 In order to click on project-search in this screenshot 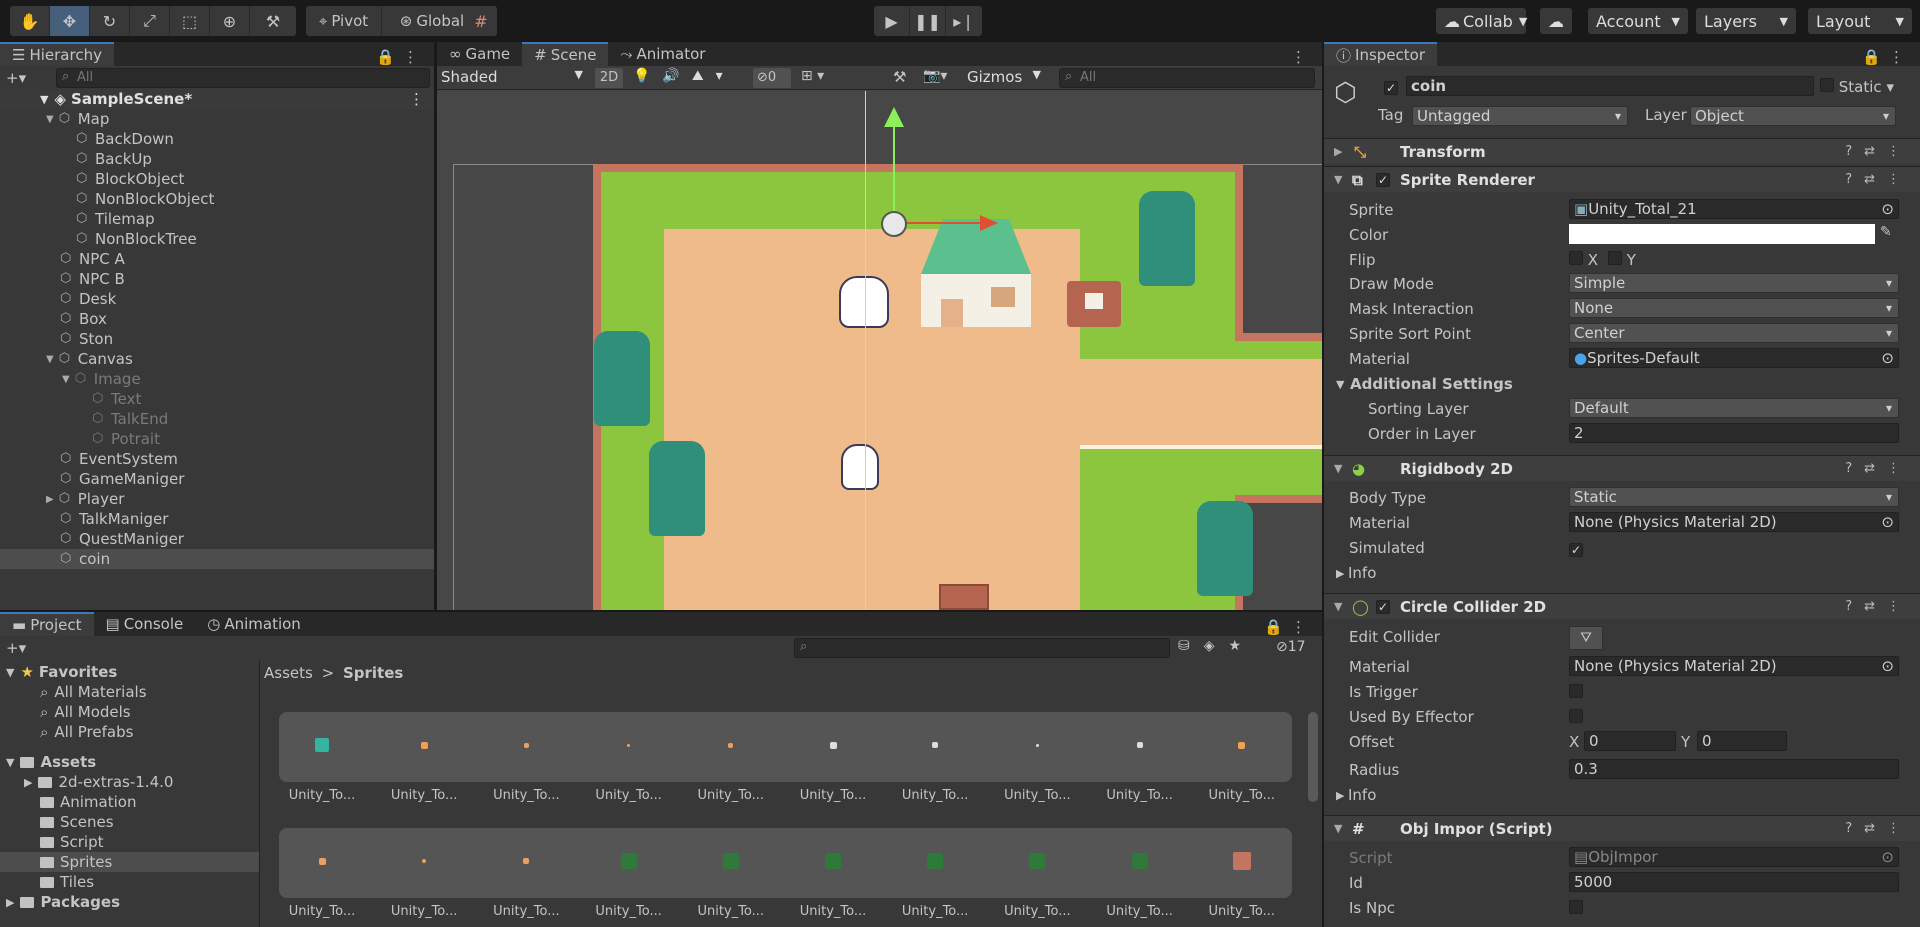, I will do `click(982, 648)`.